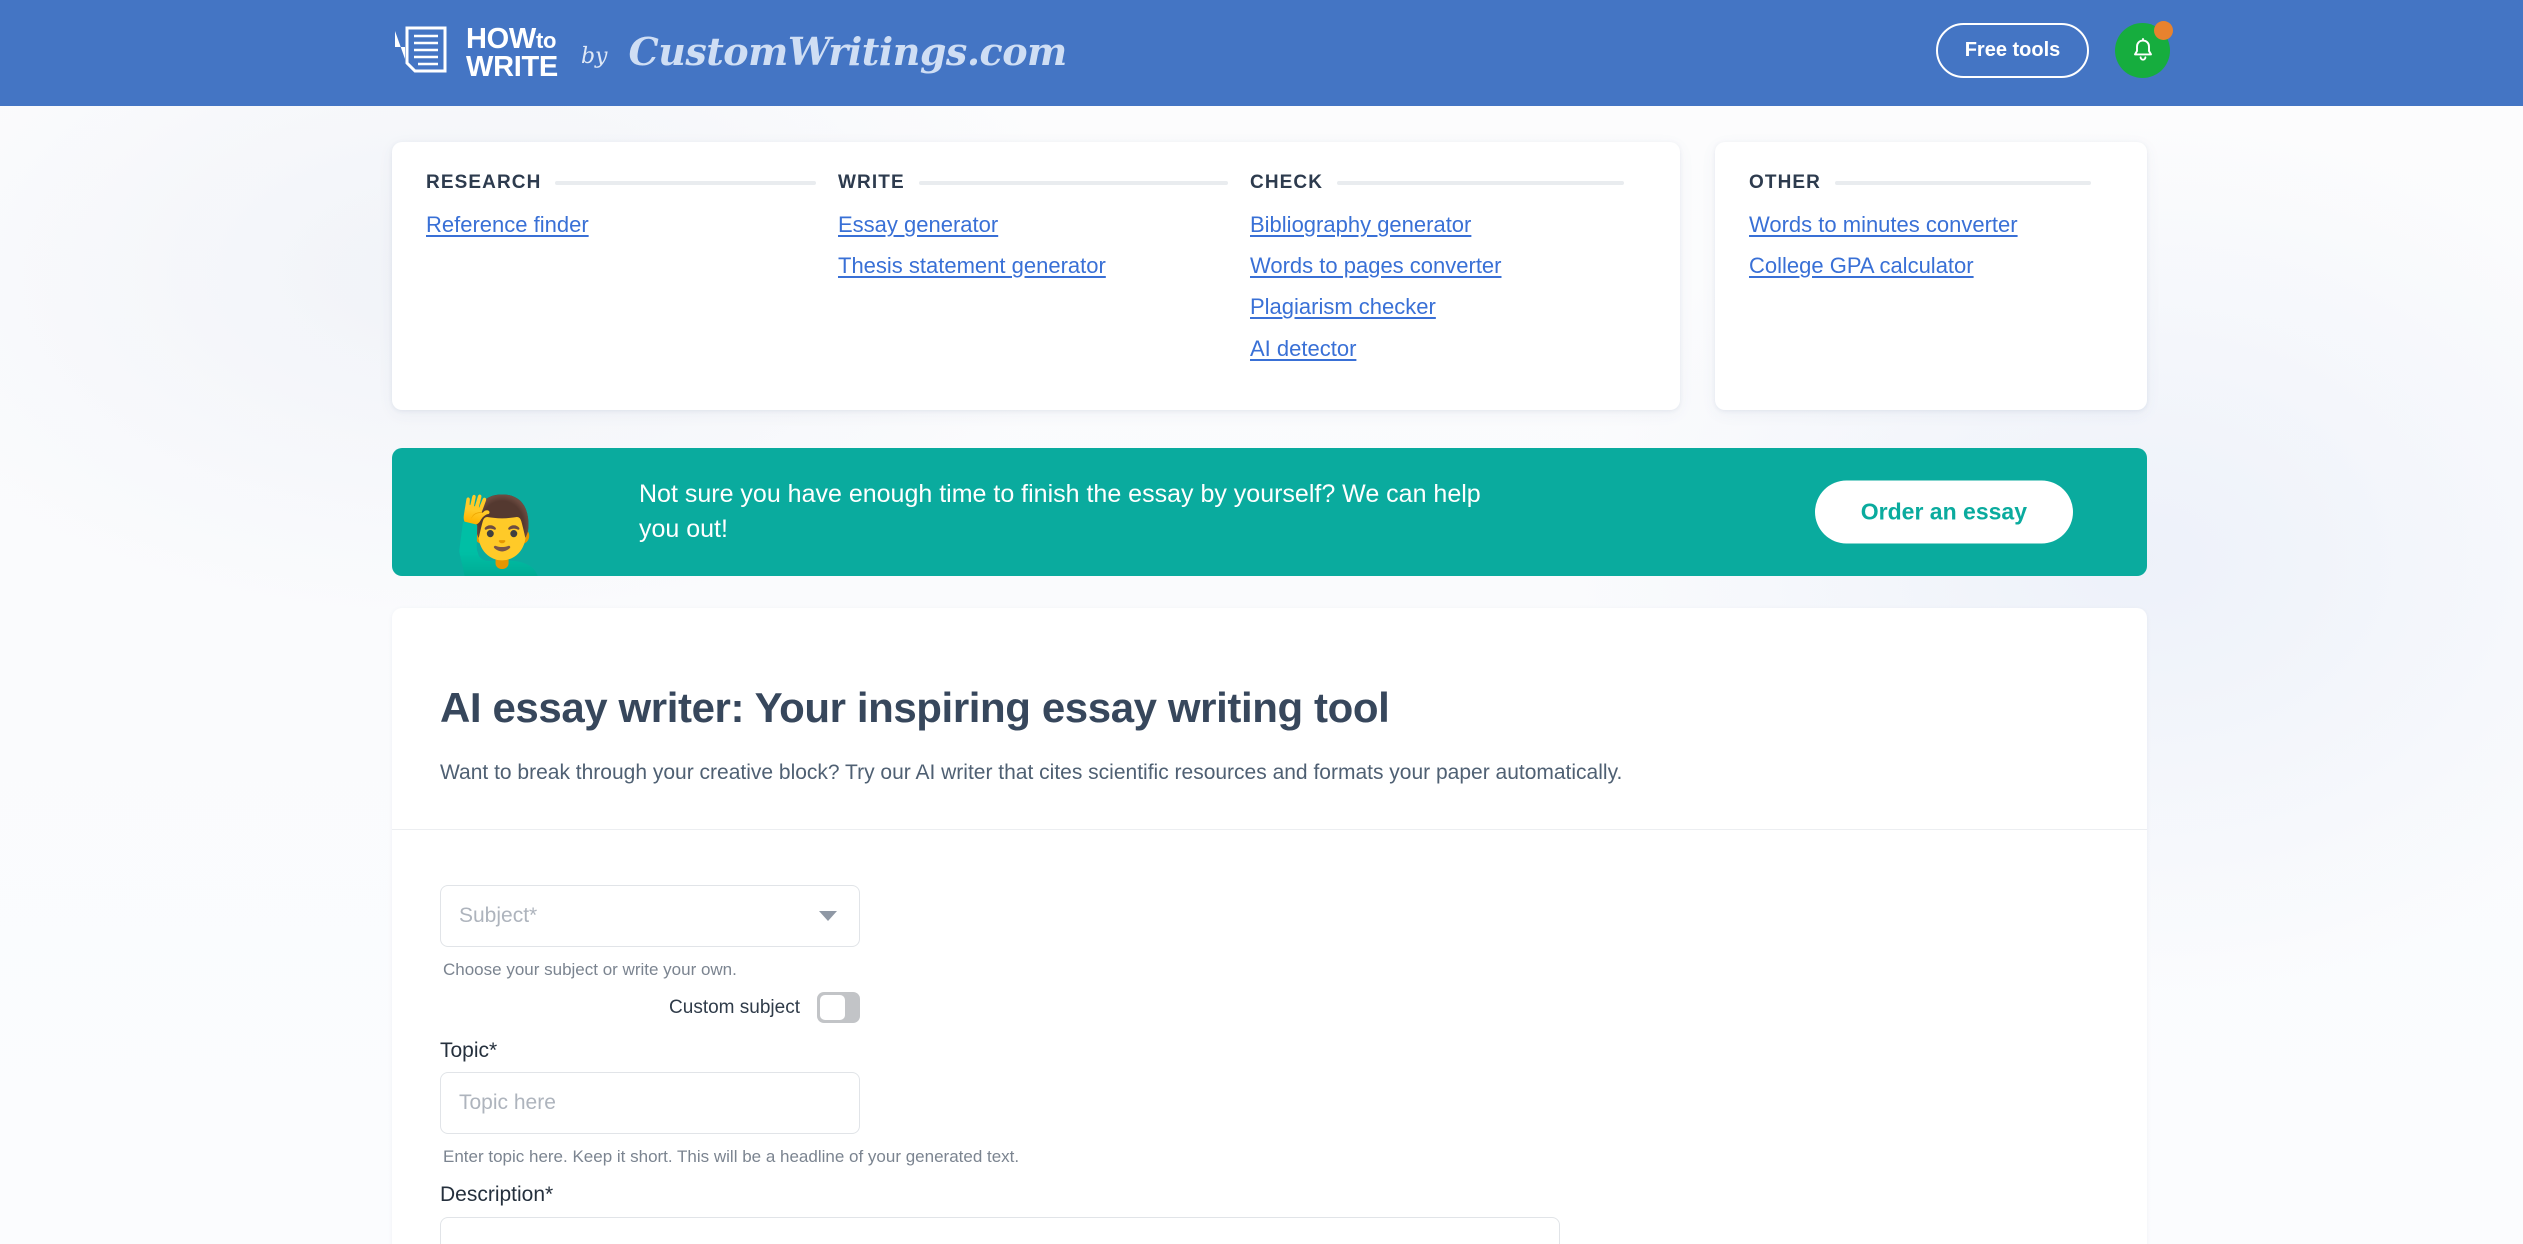 The height and width of the screenshot is (1244, 2523). I want to click on tool-link-words-to-minutes-converter: Words to minutes converter, so click(1883, 224).